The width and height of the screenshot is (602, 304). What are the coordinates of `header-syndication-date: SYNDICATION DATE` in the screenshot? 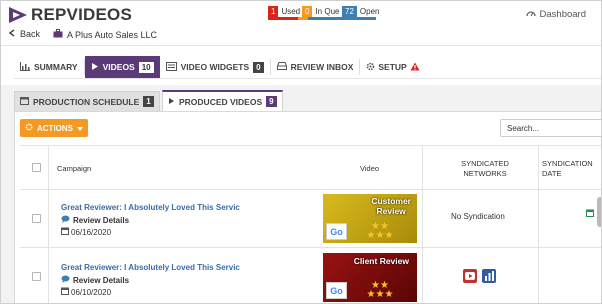 It's located at (567, 169).